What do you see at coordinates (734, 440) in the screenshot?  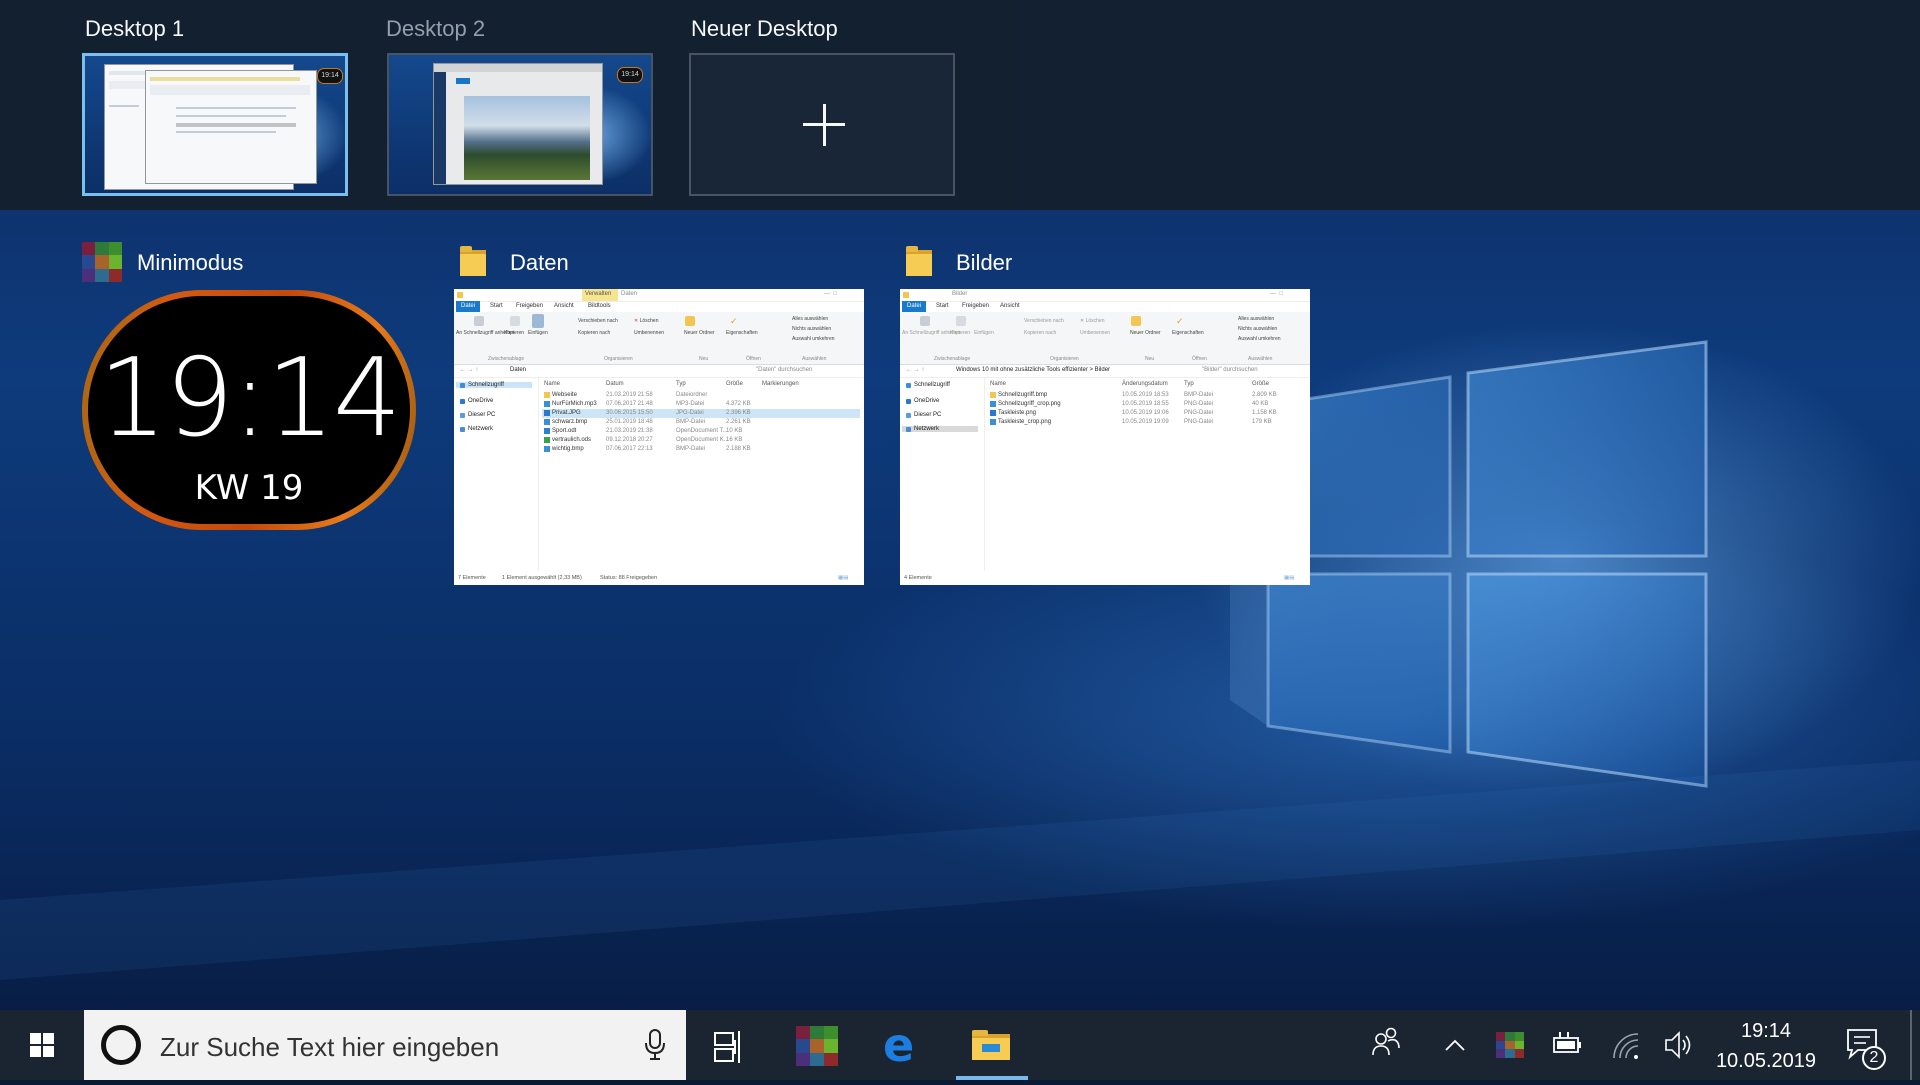 I see `file-size: 16 KB` at bounding box center [734, 440].